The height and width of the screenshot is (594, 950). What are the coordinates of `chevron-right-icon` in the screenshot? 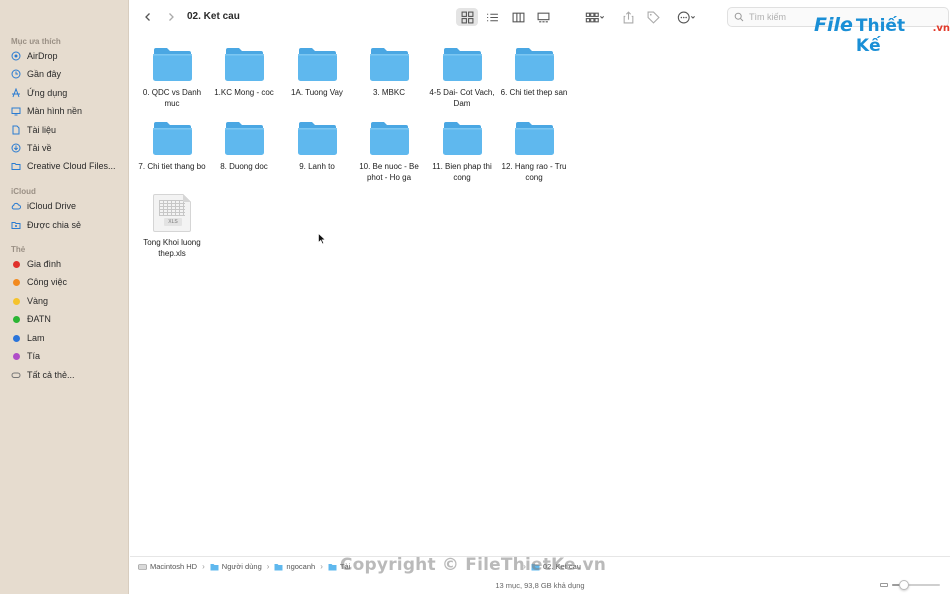 It's located at (171, 17).